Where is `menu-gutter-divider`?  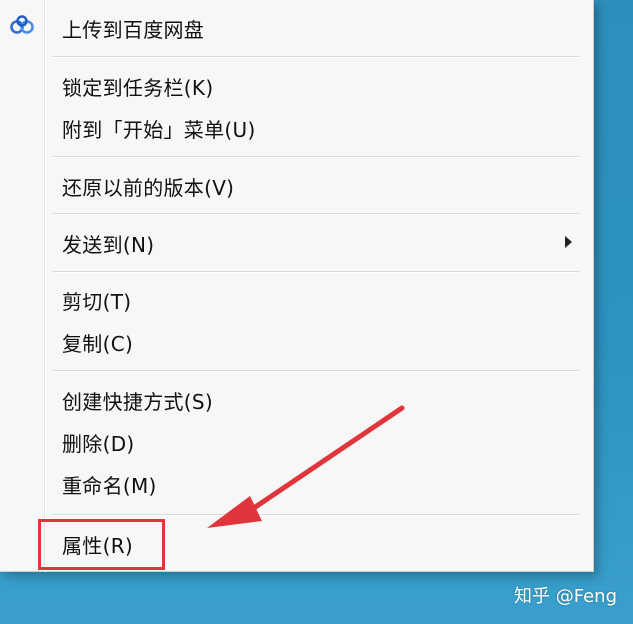
menu-gutter-divider is located at coordinates (44, 286).